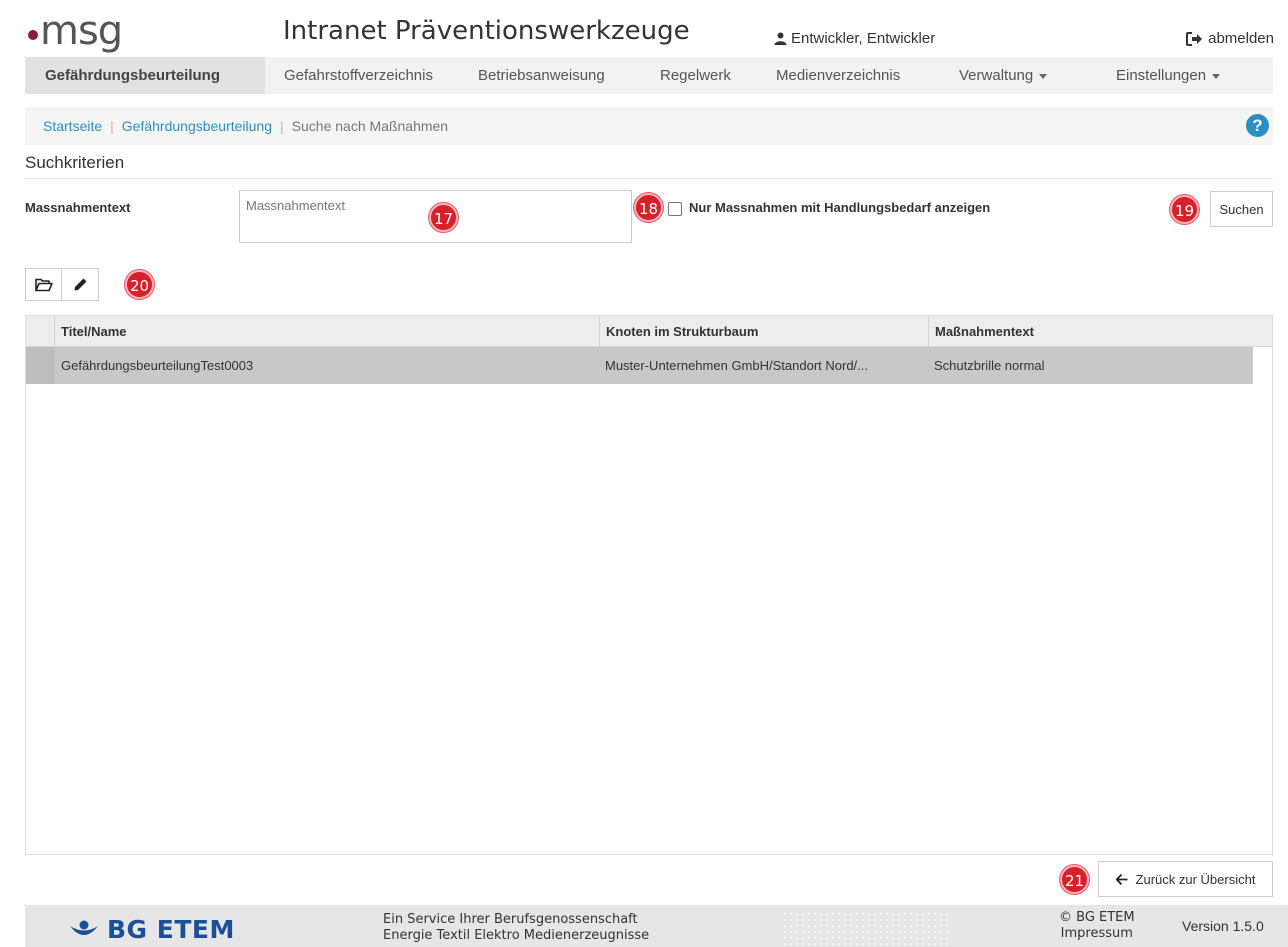  I want to click on service-line-1: Ein Service Ihrer Berufsgenossenschaft, so click(510, 919).